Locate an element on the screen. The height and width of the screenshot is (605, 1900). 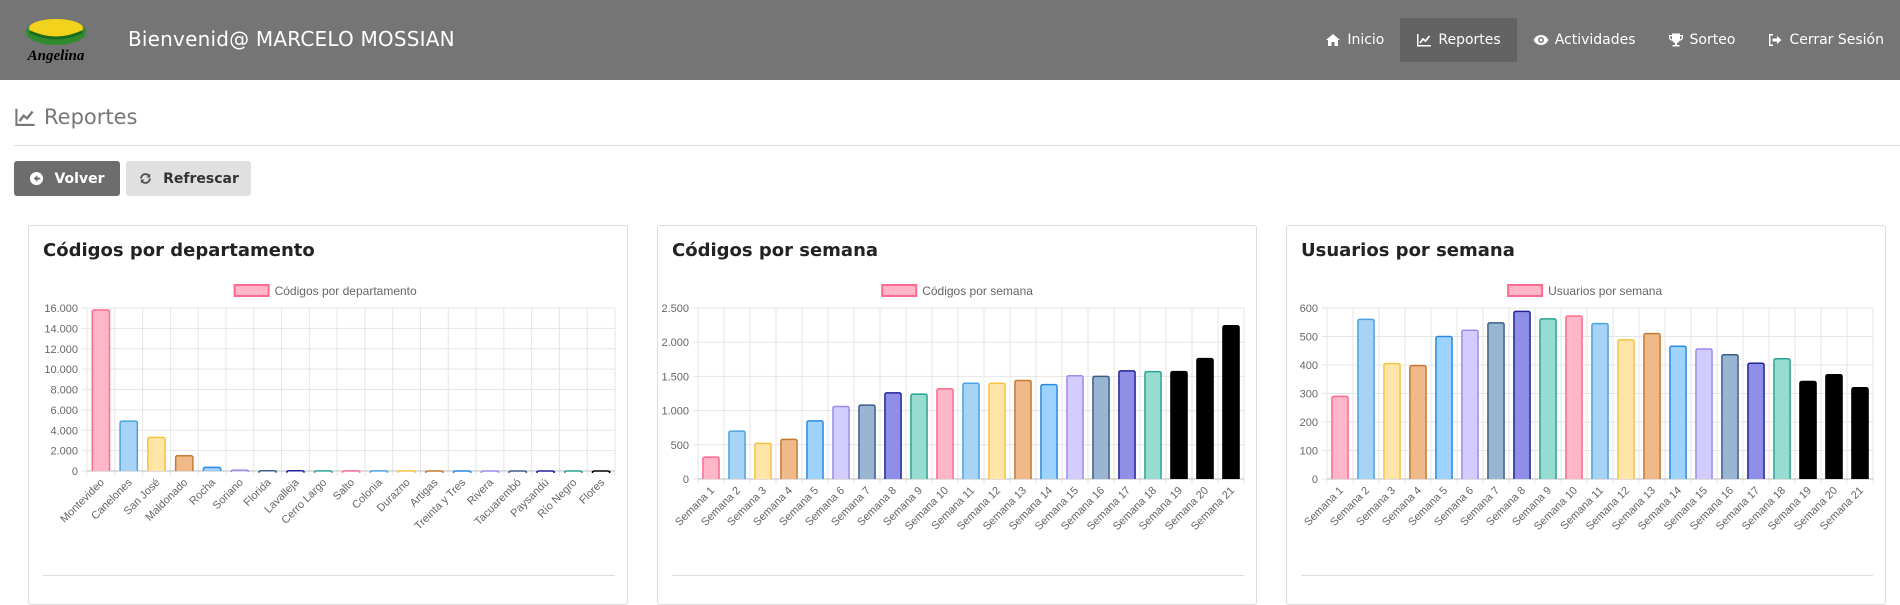
y-tick-label: 16.000 is located at coordinates (61, 309).